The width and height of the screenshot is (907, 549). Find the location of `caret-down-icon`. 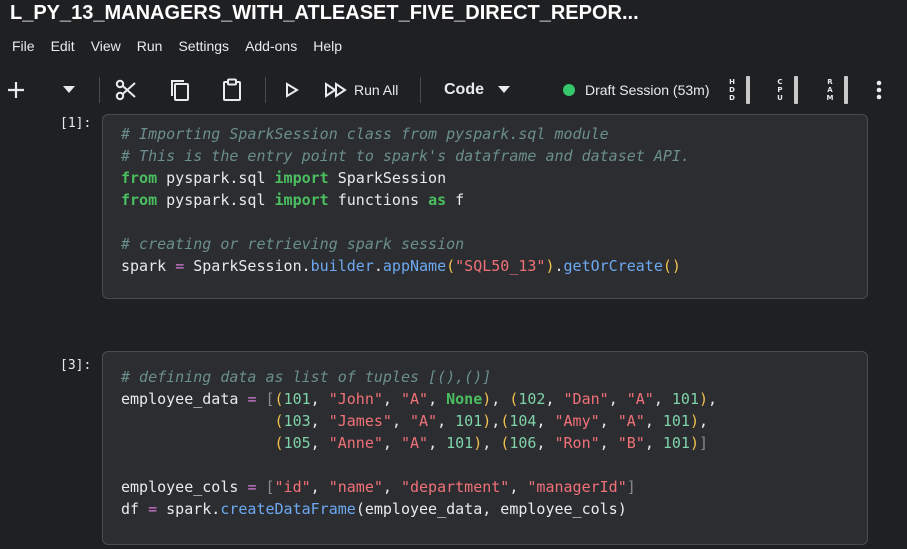

caret-down-icon is located at coordinates (504, 89).